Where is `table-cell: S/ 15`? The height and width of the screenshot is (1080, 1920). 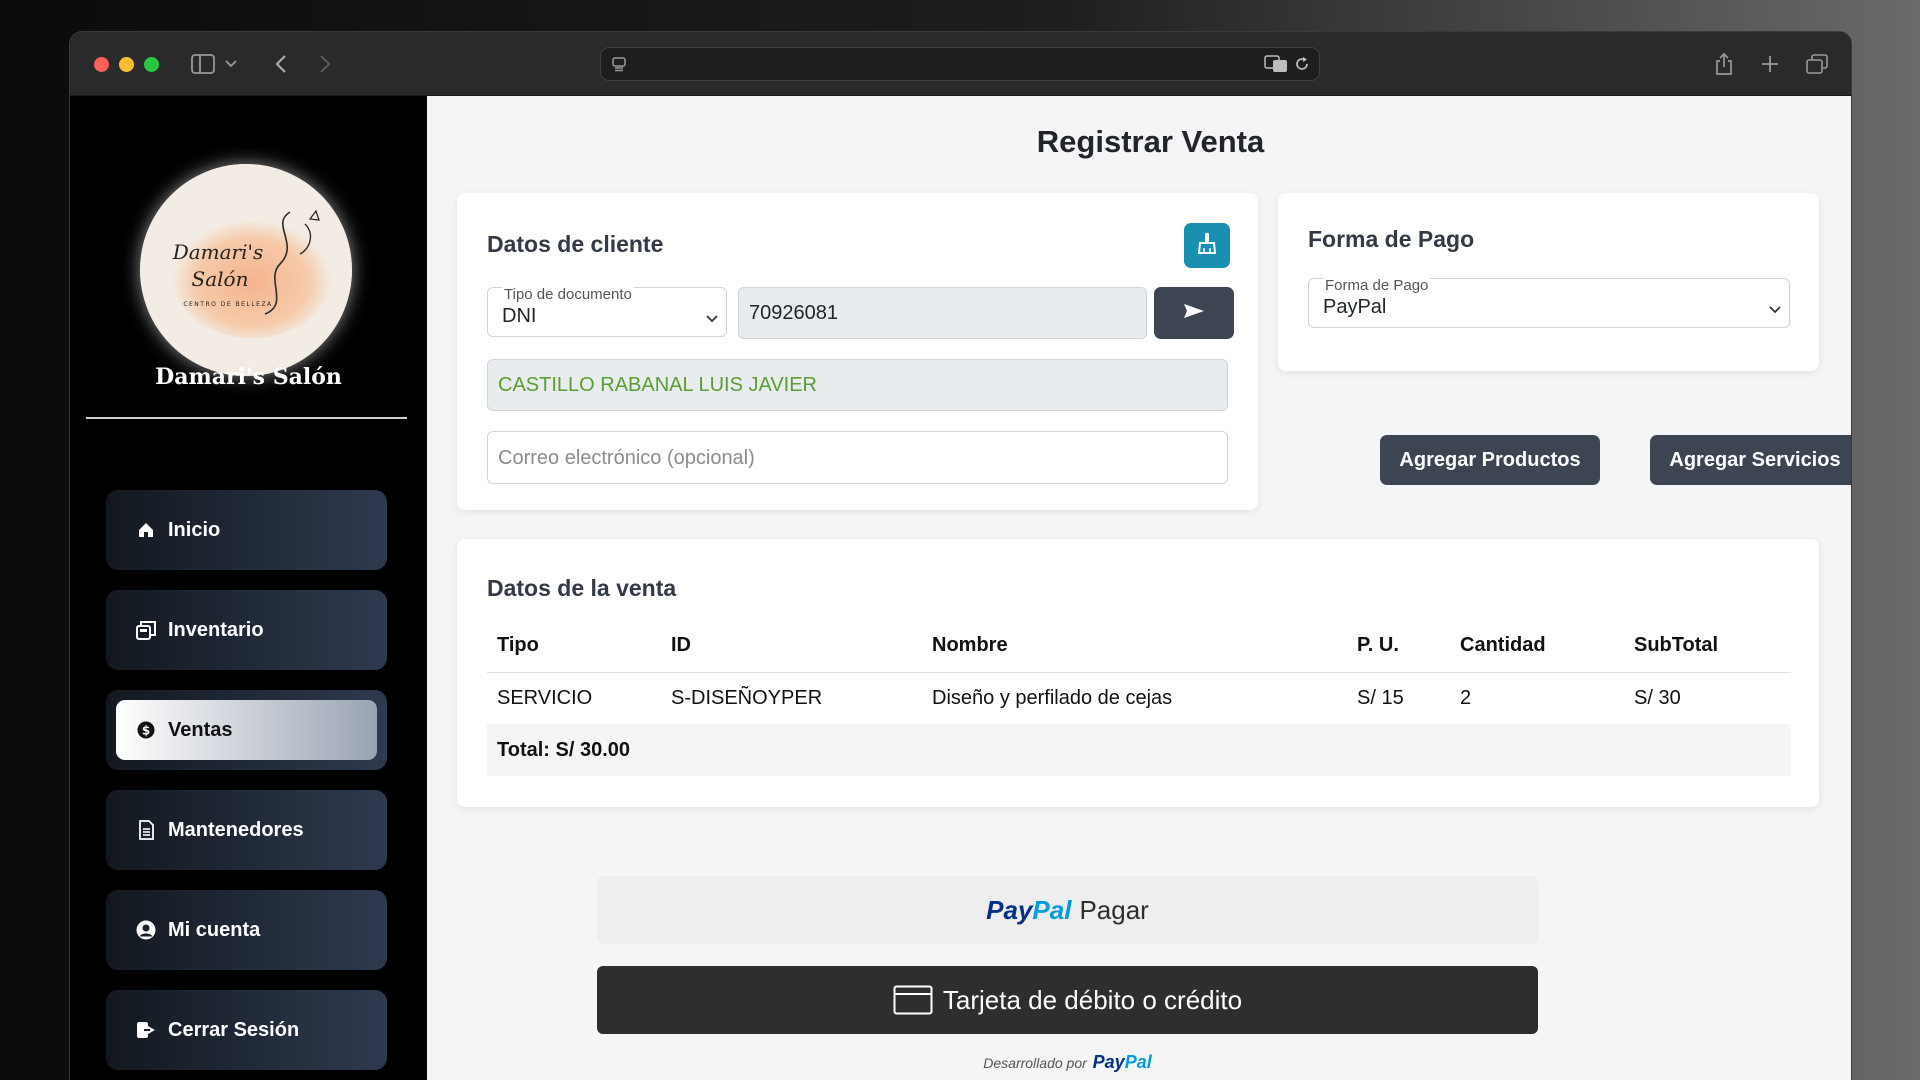
table-cell: S/ 15 is located at coordinates (1398, 698).